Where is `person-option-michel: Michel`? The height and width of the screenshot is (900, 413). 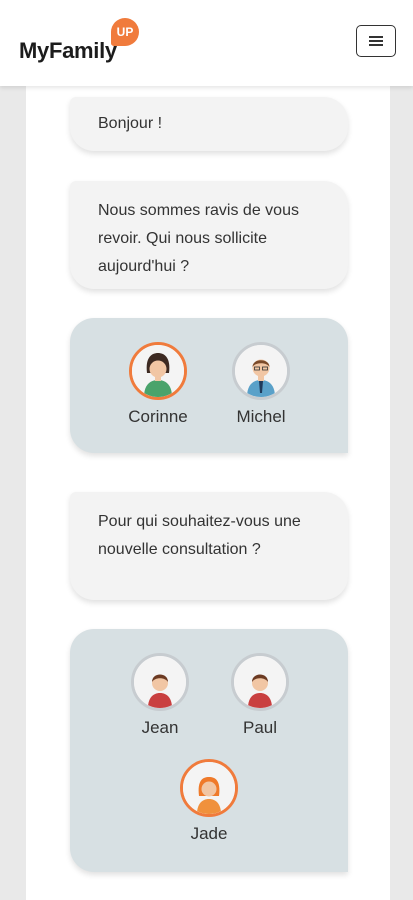
person-option-michel: Michel is located at coordinates (261, 384).